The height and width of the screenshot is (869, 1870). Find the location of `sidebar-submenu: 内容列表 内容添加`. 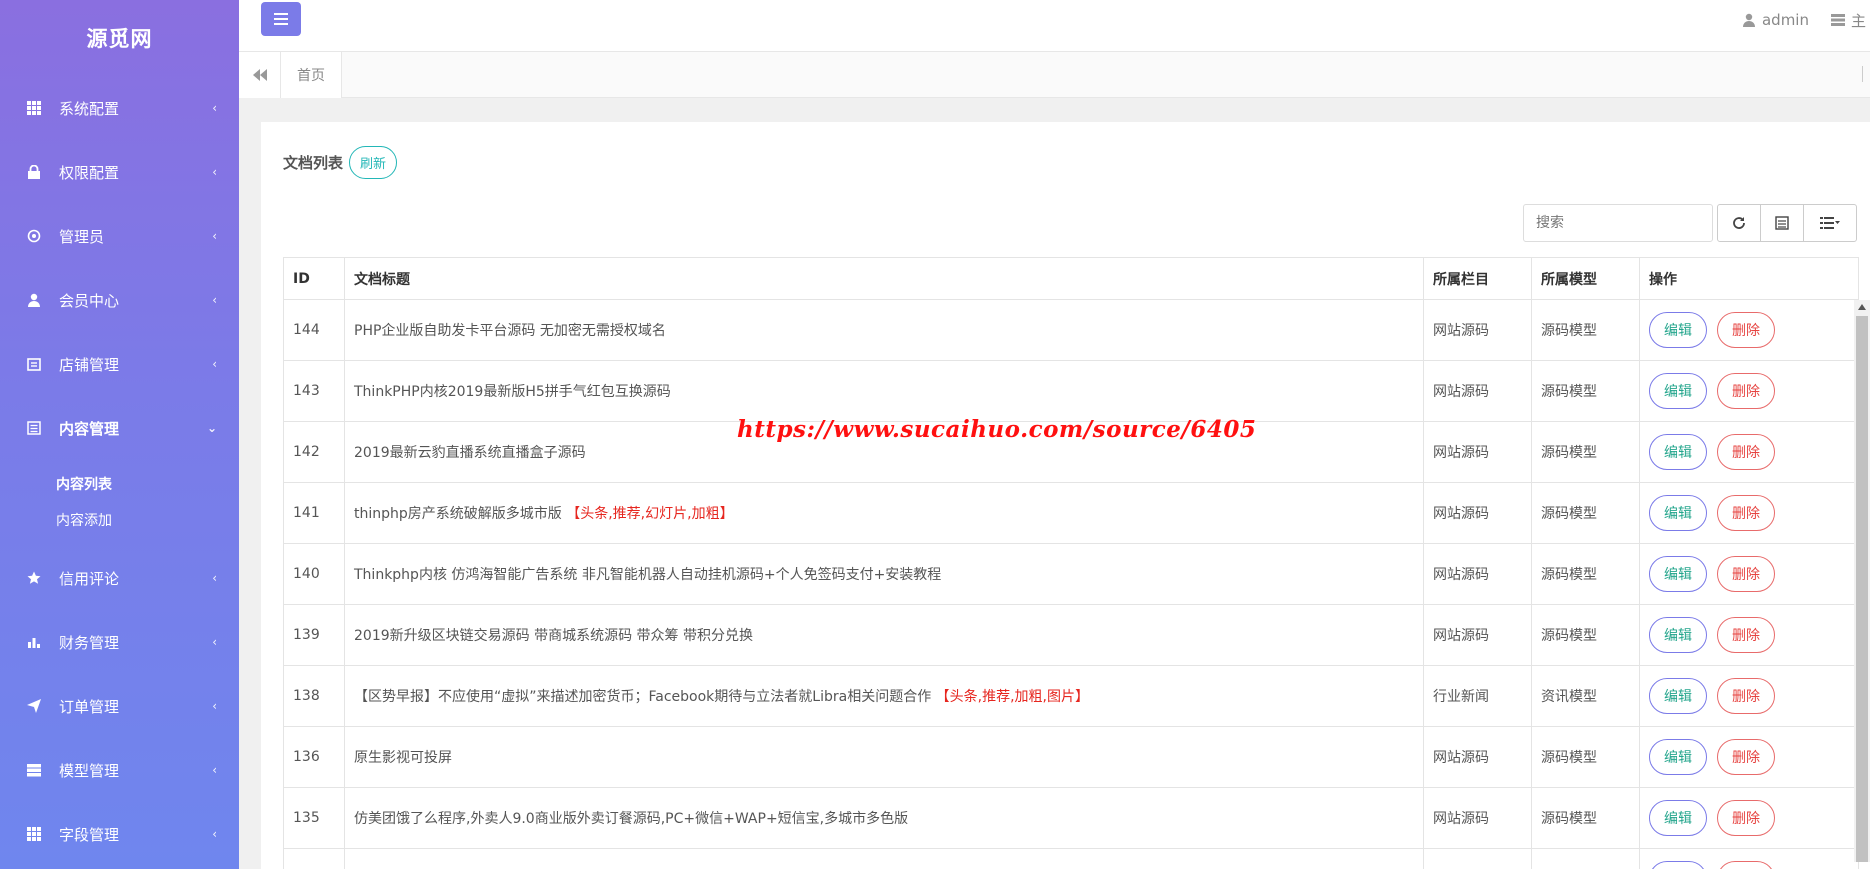

sidebar-submenu: 内容列表 内容添加 is located at coordinates (119, 503).